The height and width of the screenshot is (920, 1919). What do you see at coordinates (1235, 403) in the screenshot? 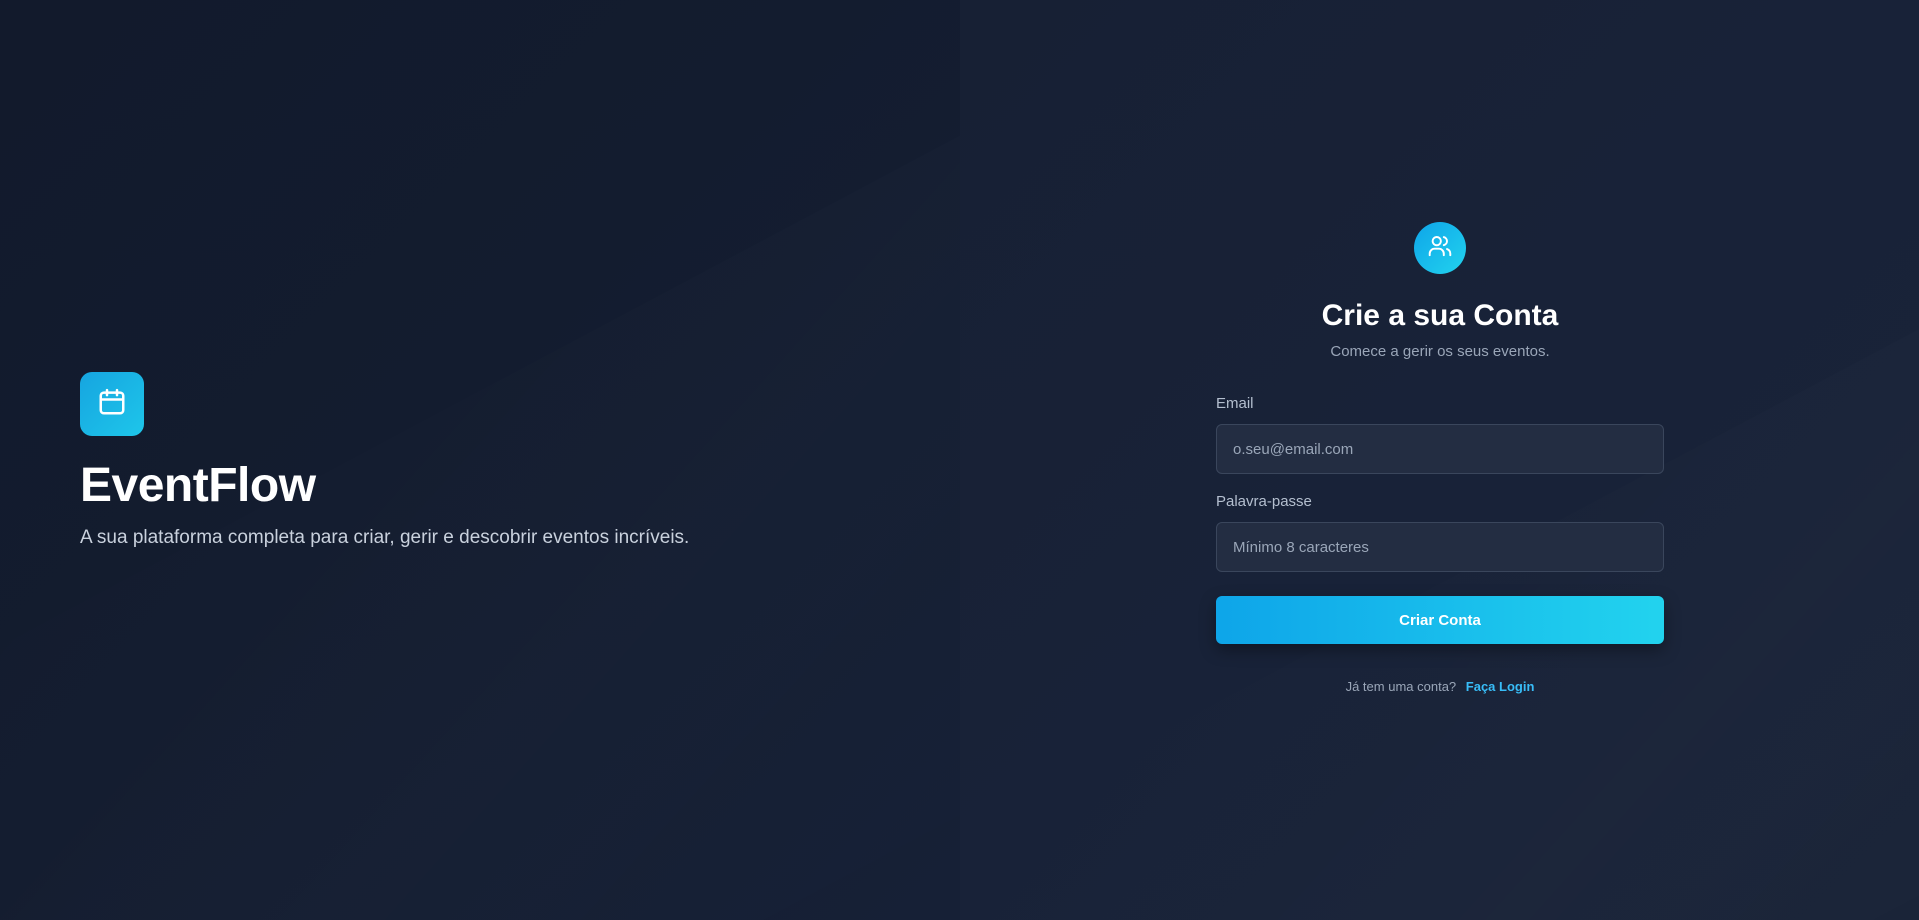
I see `email-label: Email` at bounding box center [1235, 403].